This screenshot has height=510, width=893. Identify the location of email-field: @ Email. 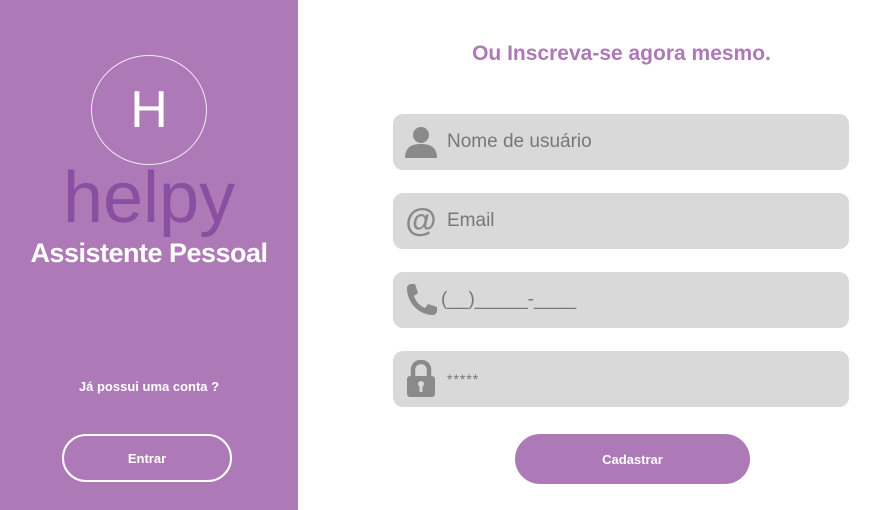
(621, 221).